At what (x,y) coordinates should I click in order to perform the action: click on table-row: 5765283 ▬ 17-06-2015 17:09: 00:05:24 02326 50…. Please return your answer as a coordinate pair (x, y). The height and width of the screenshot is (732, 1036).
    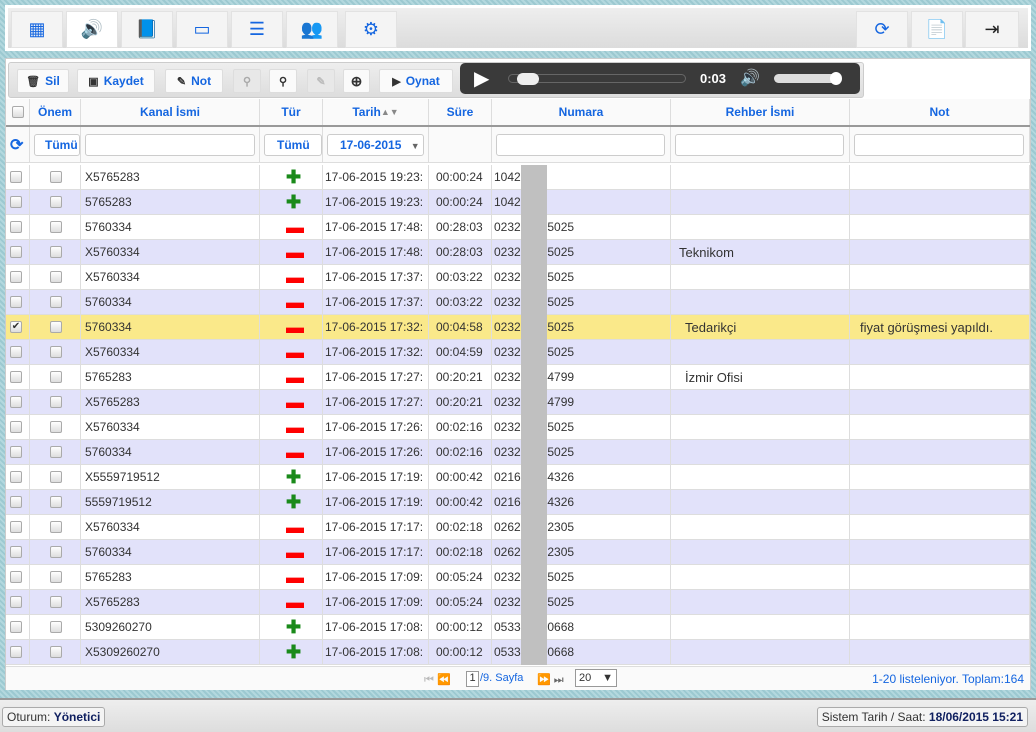
    Looking at the image, I should click on (518, 577).